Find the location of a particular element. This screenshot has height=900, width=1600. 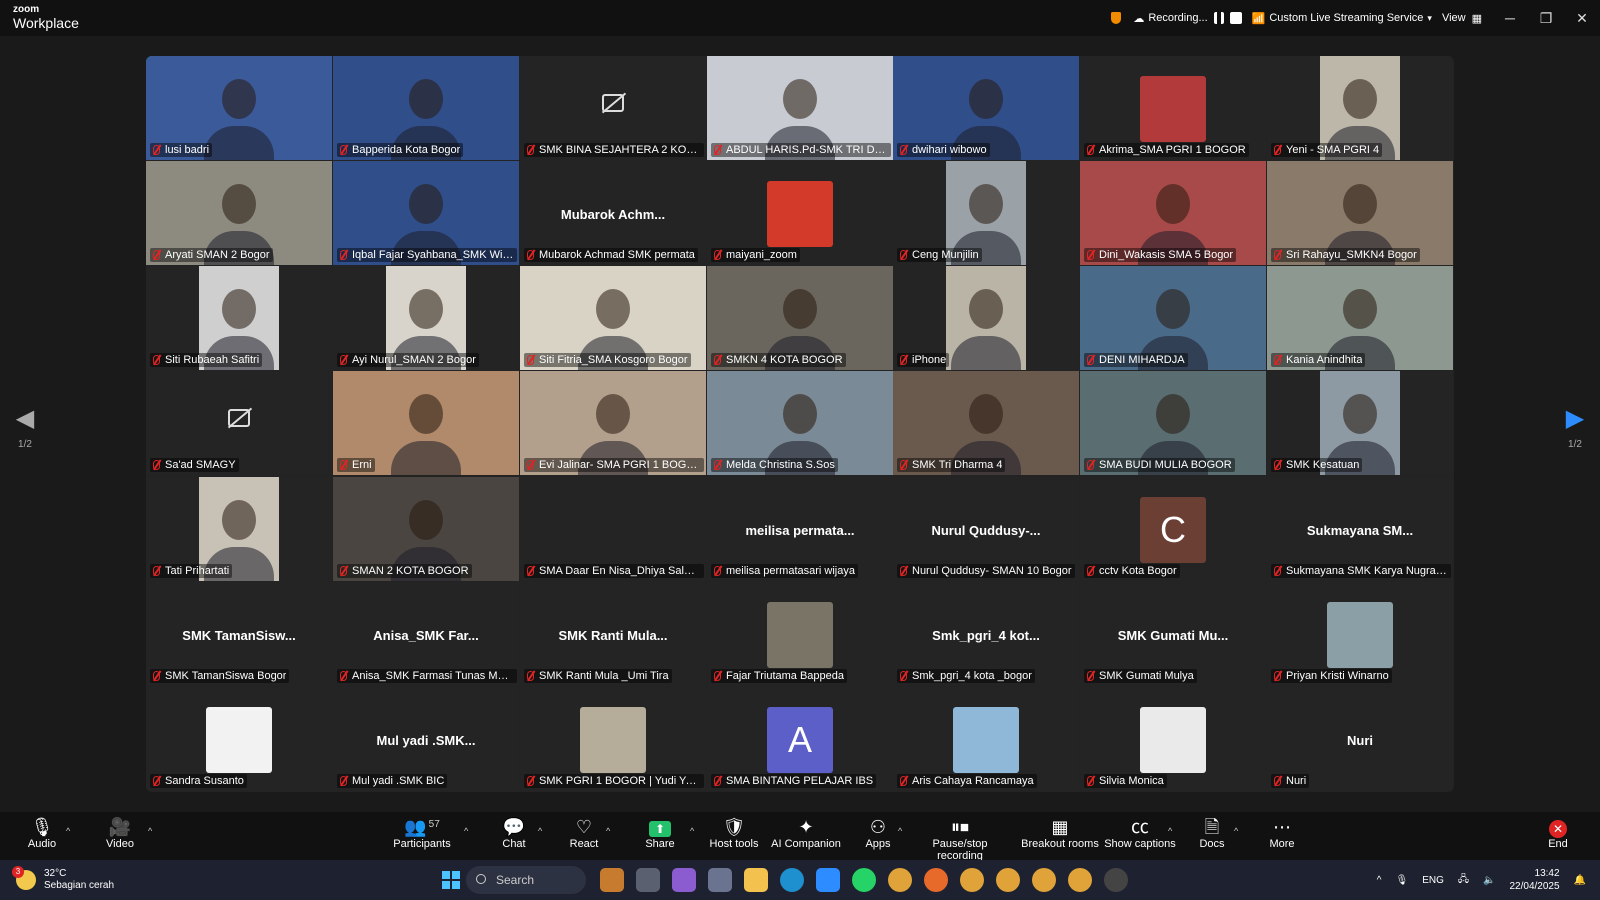

participant-tile: Priyan Kristi Winarno is located at coordinates (1360, 634).